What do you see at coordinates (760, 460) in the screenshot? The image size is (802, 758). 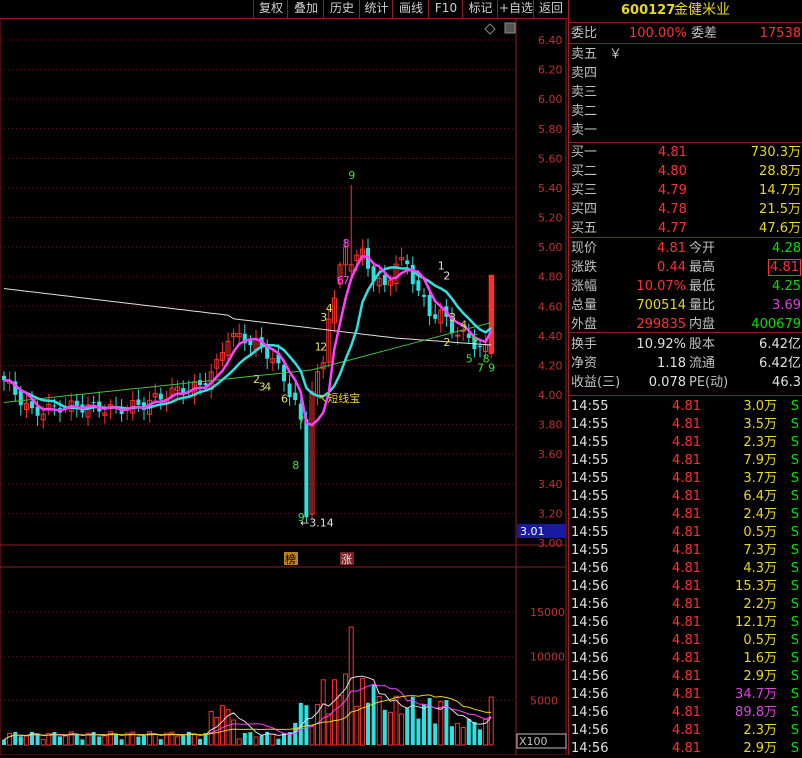 I see `trade-volume: 7.9万` at bounding box center [760, 460].